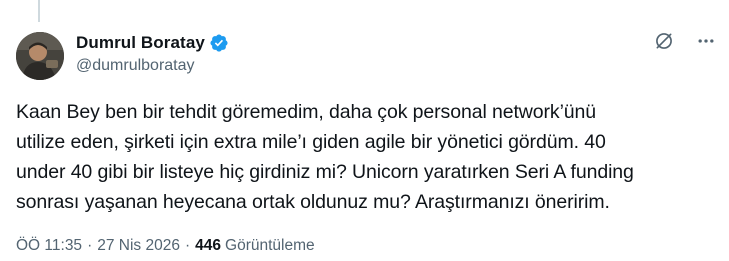  Describe the element at coordinates (138, 246) in the screenshot. I see `tweet-date: 27 Nis 2026` at that location.